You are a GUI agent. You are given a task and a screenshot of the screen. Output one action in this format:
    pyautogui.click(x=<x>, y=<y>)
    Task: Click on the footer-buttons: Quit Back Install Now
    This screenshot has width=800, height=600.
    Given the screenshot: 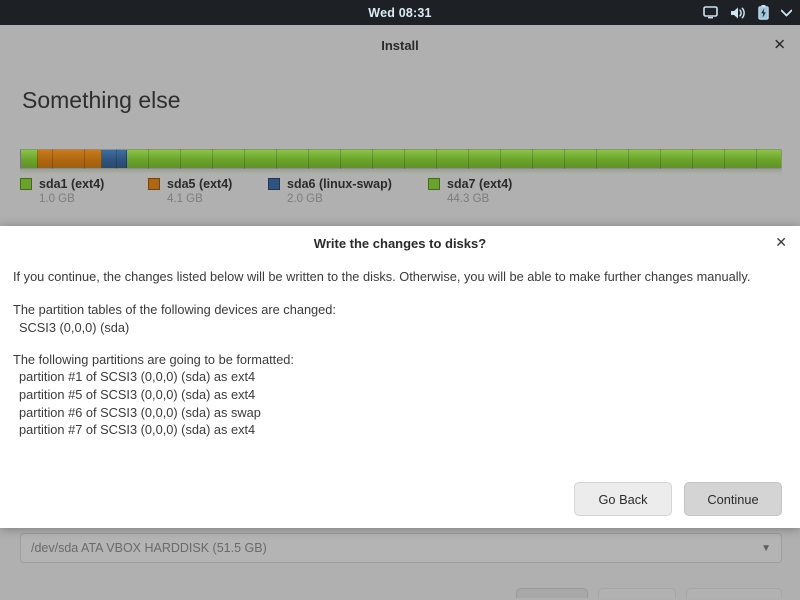 What is the action you would take?
    pyautogui.click(x=649, y=593)
    